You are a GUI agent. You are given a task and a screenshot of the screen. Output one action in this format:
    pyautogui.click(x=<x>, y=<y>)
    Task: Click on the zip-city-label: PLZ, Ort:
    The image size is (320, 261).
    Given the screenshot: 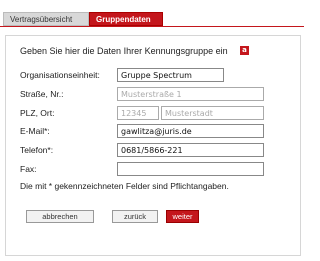 What is the action you would take?
    pyautogui.click(x=37, y=113)
    